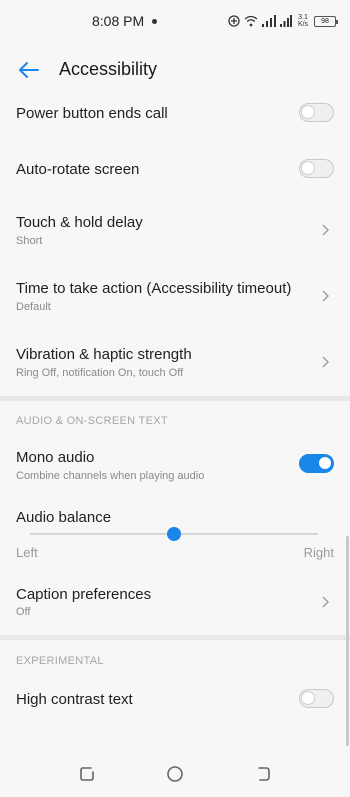  I want to click on network-speed: 3.1 K/s, so click(303, 21).